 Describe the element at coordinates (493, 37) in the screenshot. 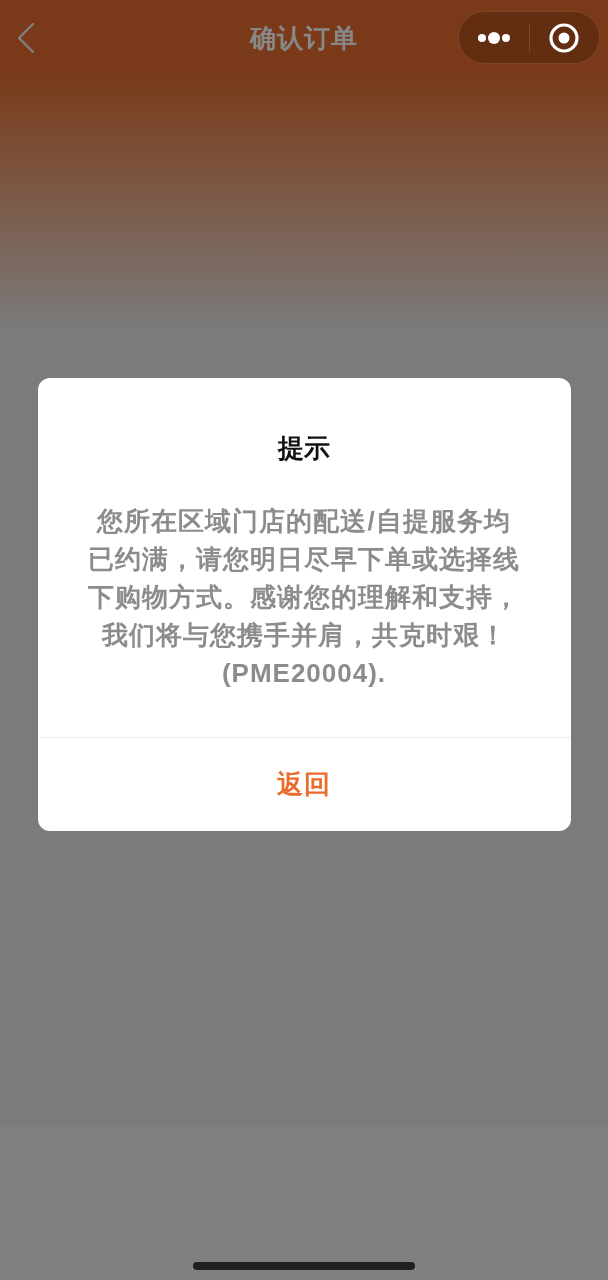

I see `more-dots-icon` at that location.